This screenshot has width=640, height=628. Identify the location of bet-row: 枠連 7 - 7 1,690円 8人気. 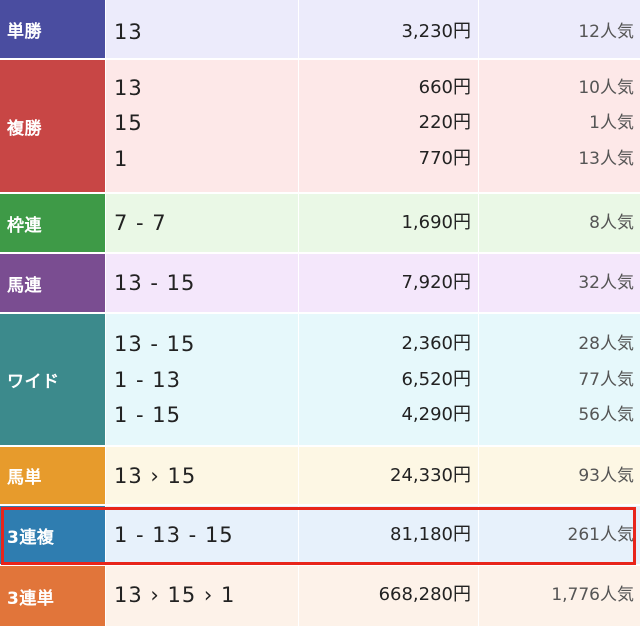
(320, 224).